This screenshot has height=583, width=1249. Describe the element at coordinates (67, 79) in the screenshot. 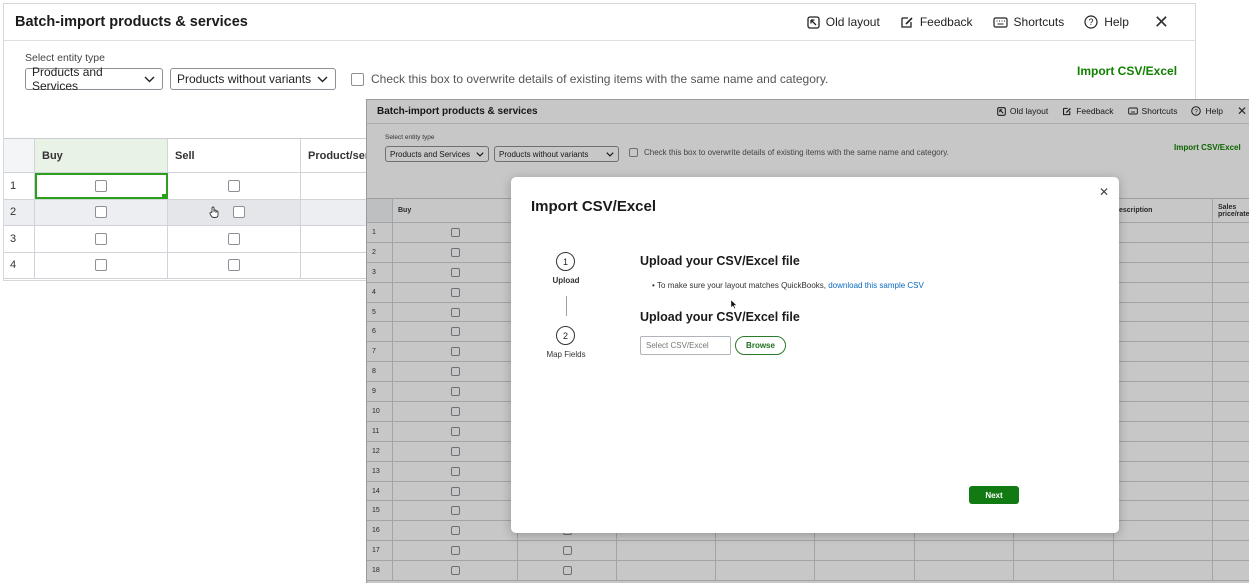

I see `entity-type-value: Products and Services` at that location.